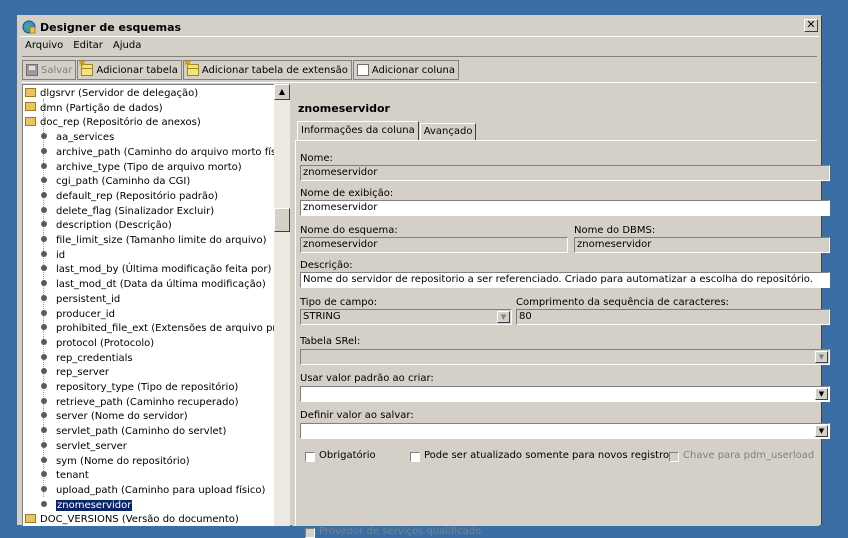 The image size is (848, 538). I want to click on new-extension-table-icon, so click(191, 67).